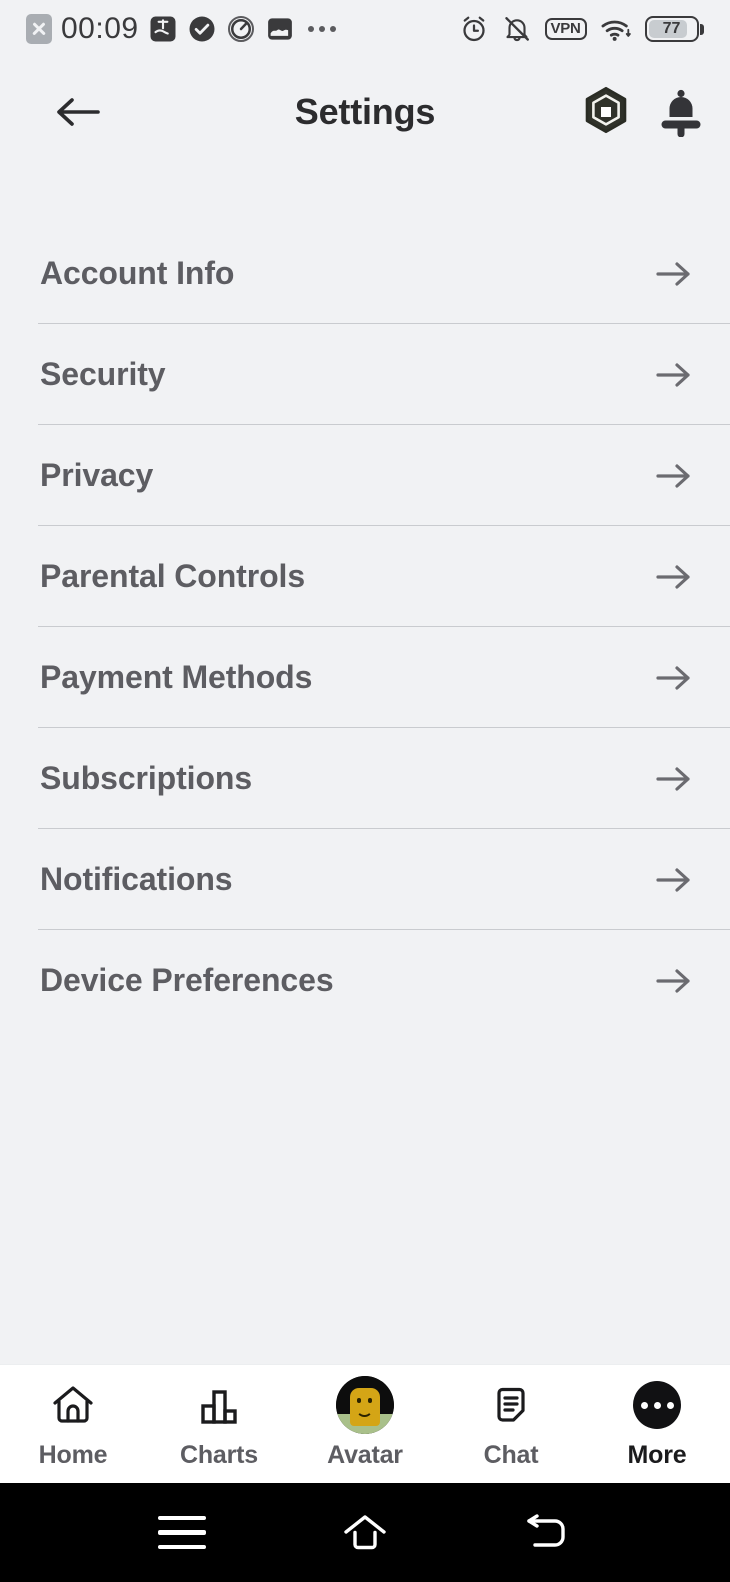 Image resolution: width=730 pixels, height=1582 pixels. I want to click on nav-item-label: Chat, so click(511, 1455).